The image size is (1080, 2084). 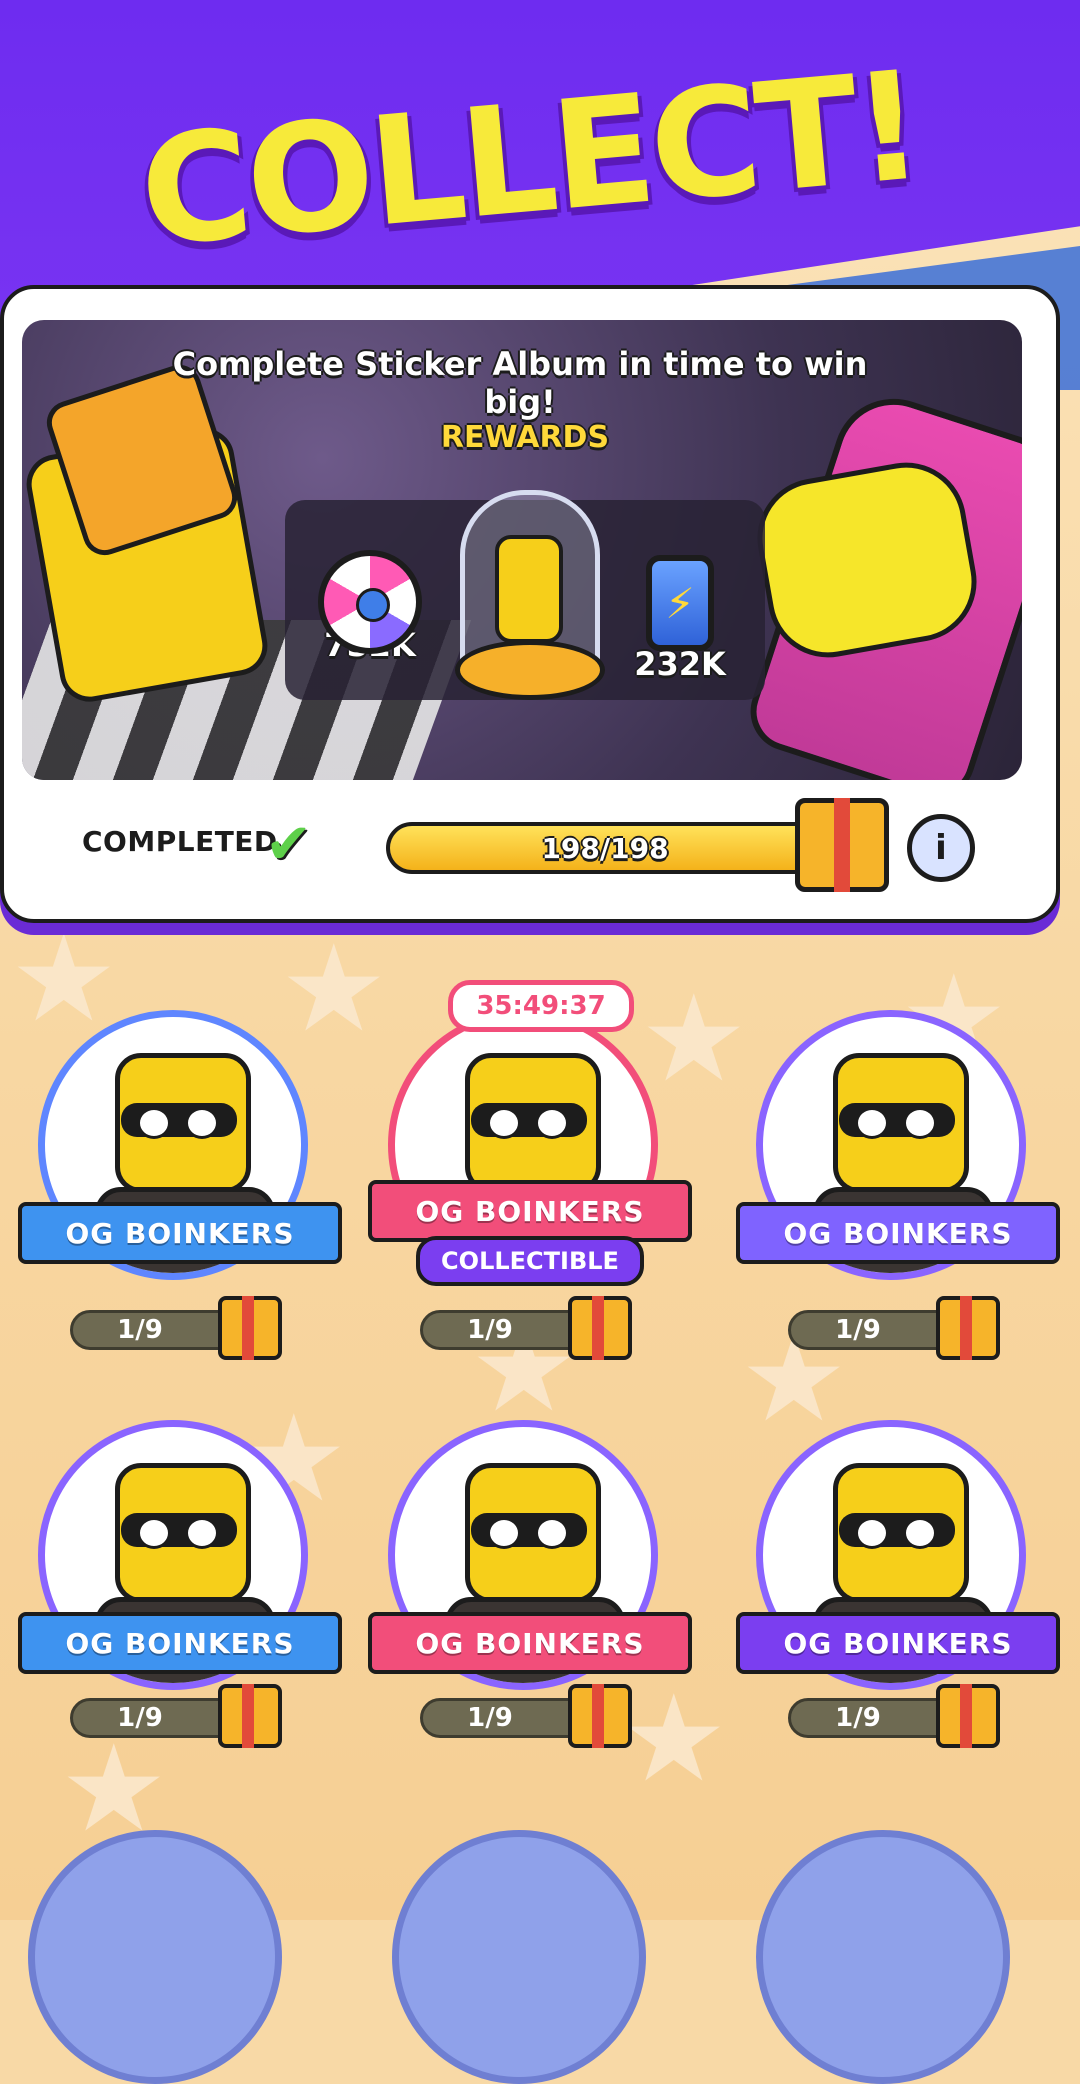 I want to click on reward-spins: 752K, so click(x=370, y=607).